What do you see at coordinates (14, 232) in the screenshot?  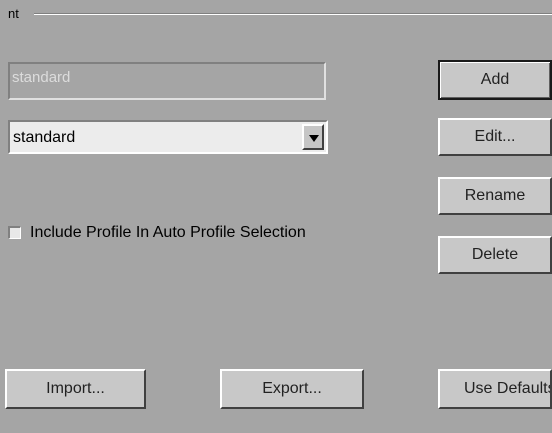 I see `auto-profile-checkbox` at bounding box center [14, 232].